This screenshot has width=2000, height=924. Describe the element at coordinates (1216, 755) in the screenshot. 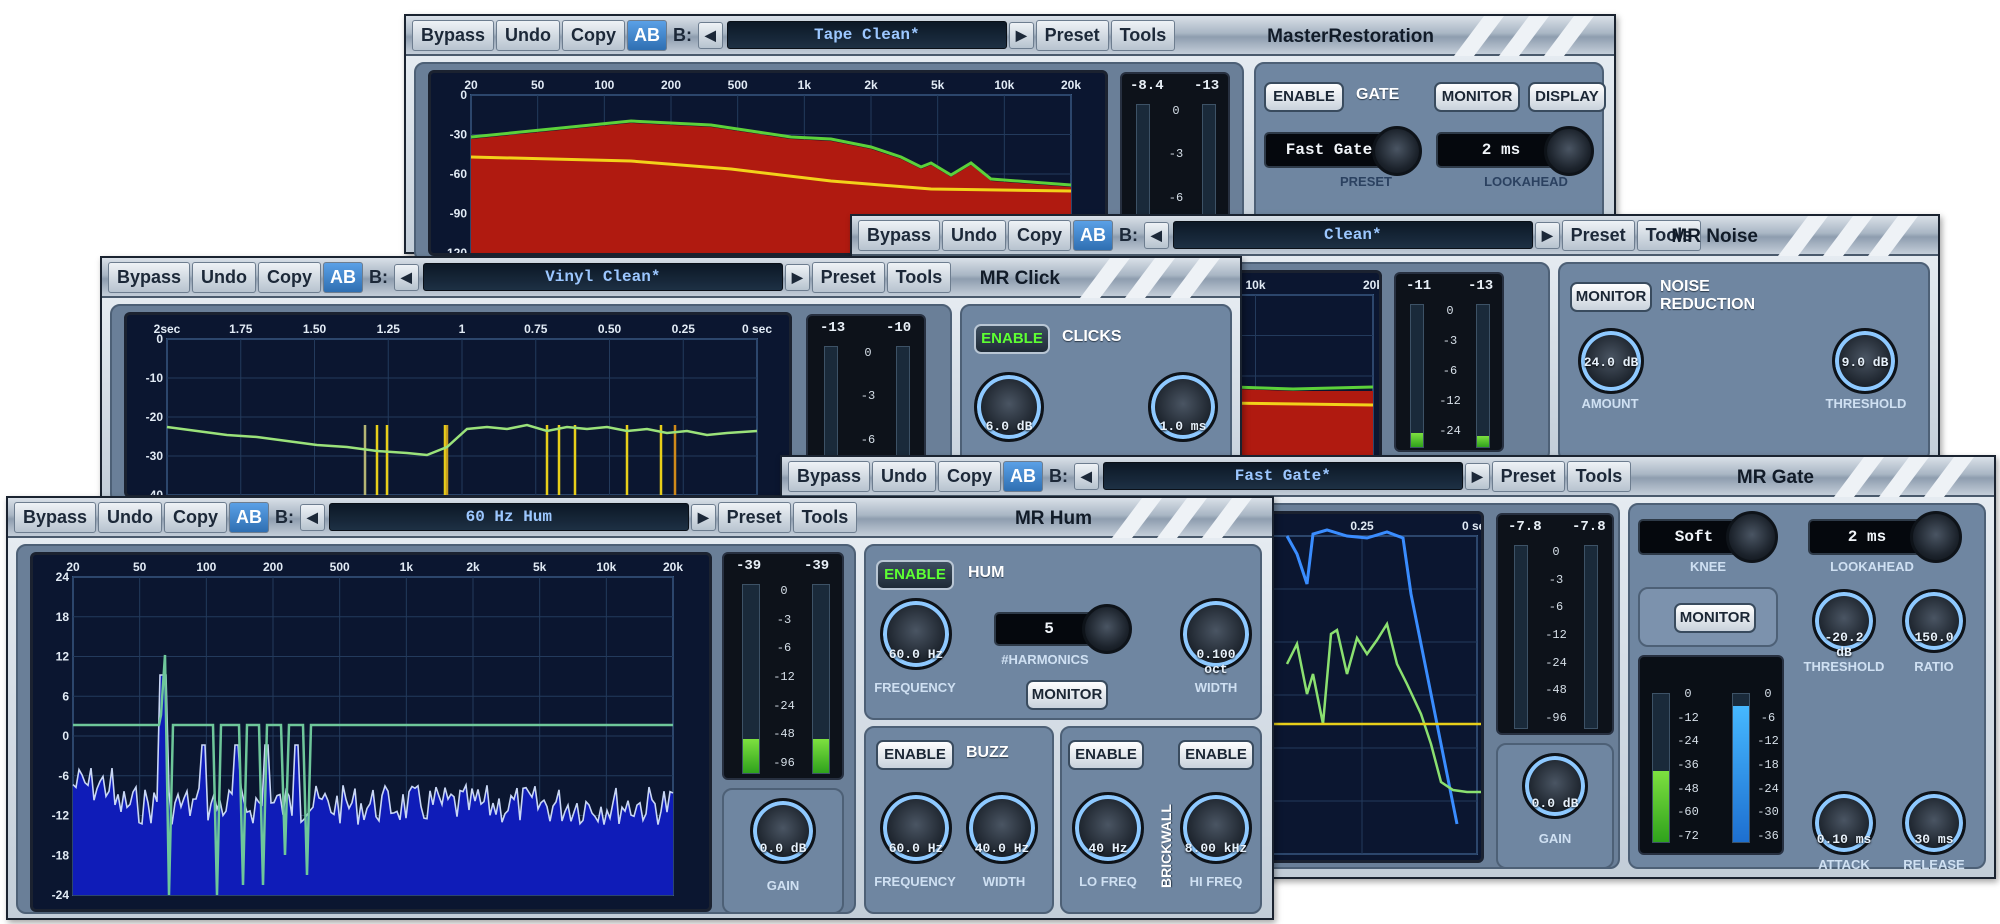

I see `brickwall-hi-enable-button: ENABLE` at that location.